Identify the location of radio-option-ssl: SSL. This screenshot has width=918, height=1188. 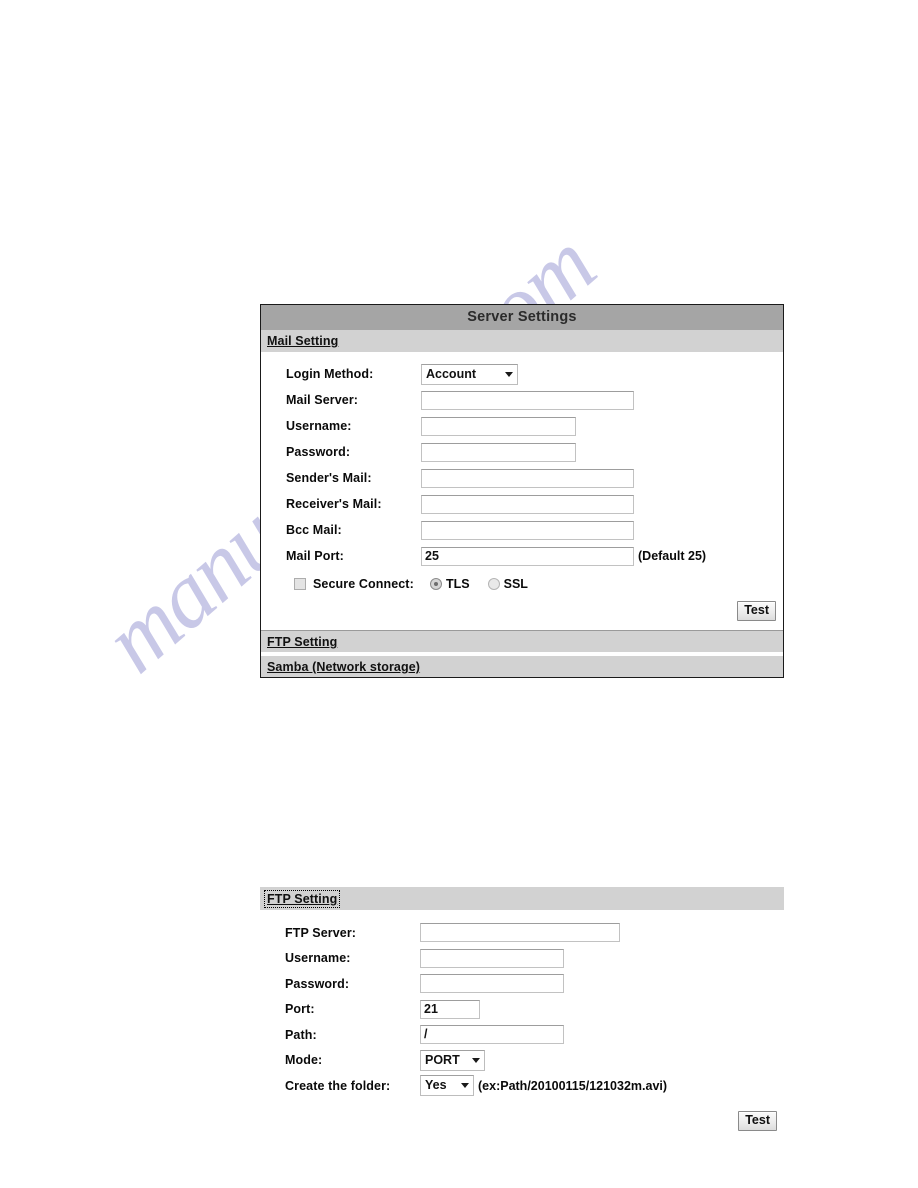
(507, 584).